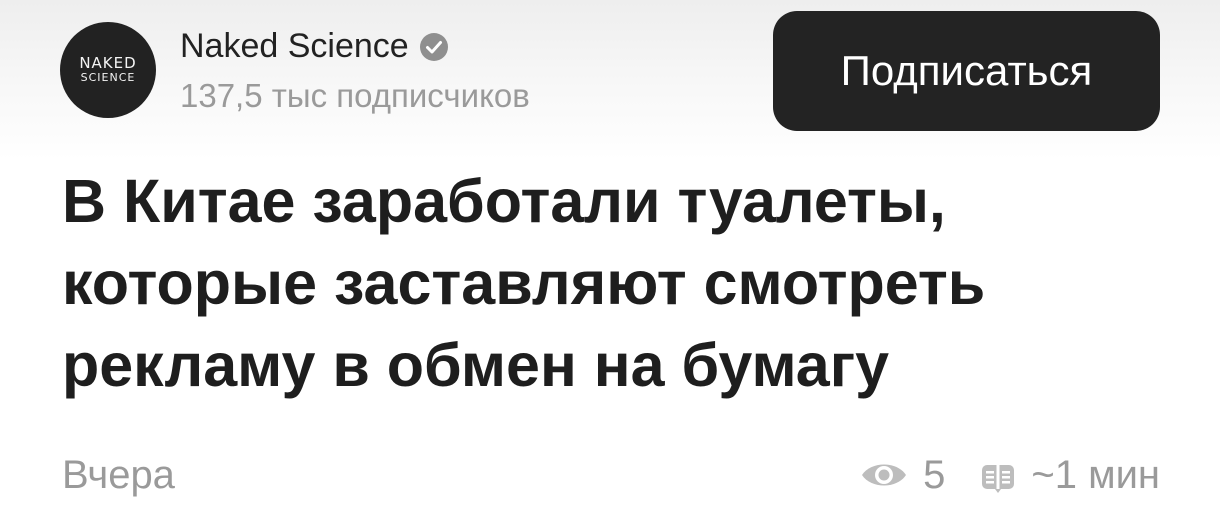  What do you see at coordinates (108, 77) in the screenshot?
I see `avatar-logo-line2: SCIENCE` at bounding box center [108, 77].